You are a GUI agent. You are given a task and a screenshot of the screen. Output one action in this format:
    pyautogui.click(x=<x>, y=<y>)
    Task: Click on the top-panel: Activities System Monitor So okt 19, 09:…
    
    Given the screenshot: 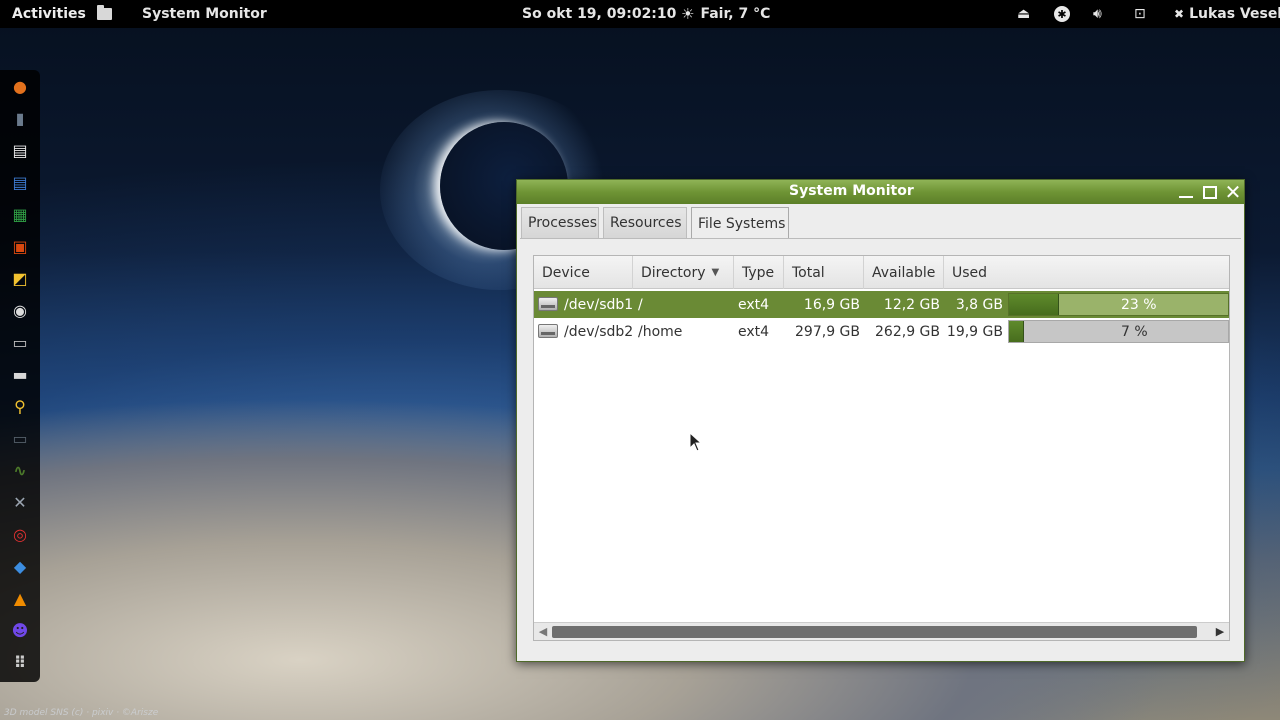 What is the action you would take?
    pyautogui.click(x=640, y=14)
    